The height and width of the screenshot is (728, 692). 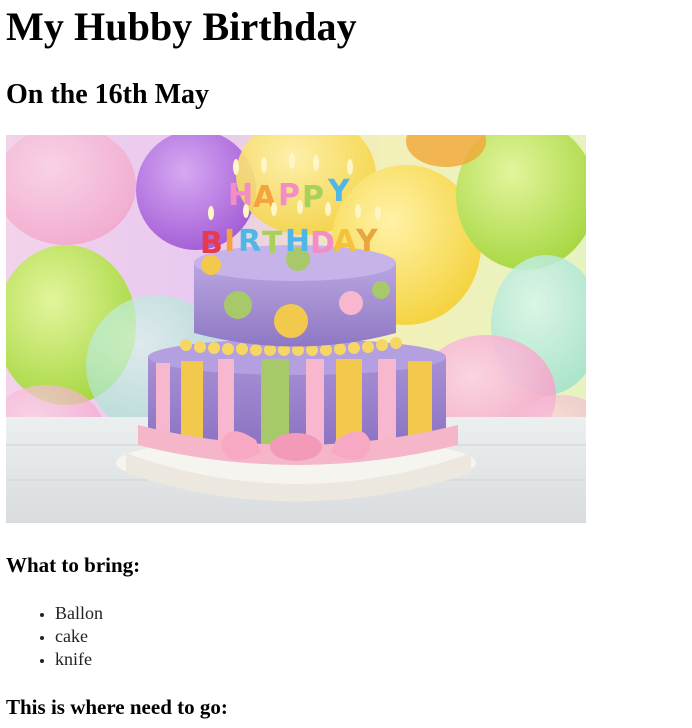 What do you see at coordinates (73, 565) in the screenshot?
I see `bring-heading: What to bring:` at bounding box center [73, 565].